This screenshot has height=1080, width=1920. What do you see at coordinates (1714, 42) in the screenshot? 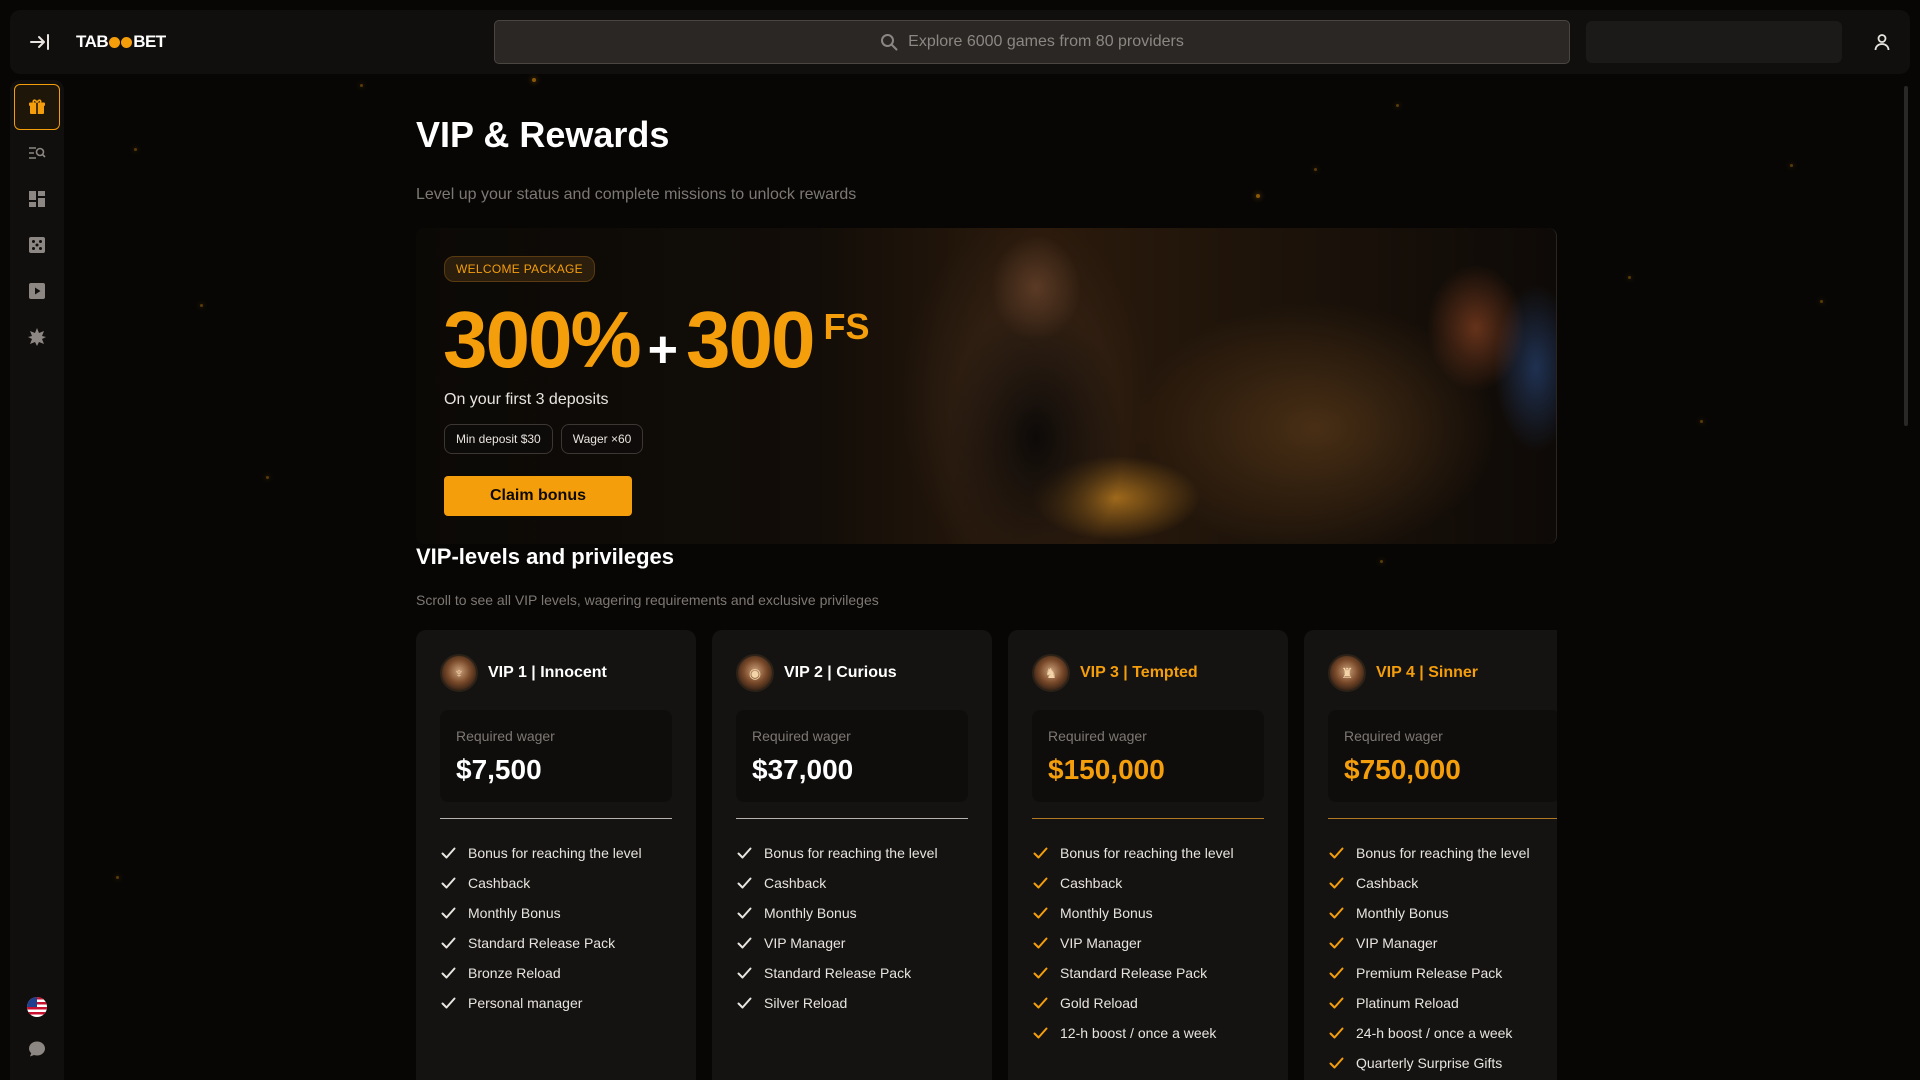
I see `account-area` at bounding box center [1714, 42].